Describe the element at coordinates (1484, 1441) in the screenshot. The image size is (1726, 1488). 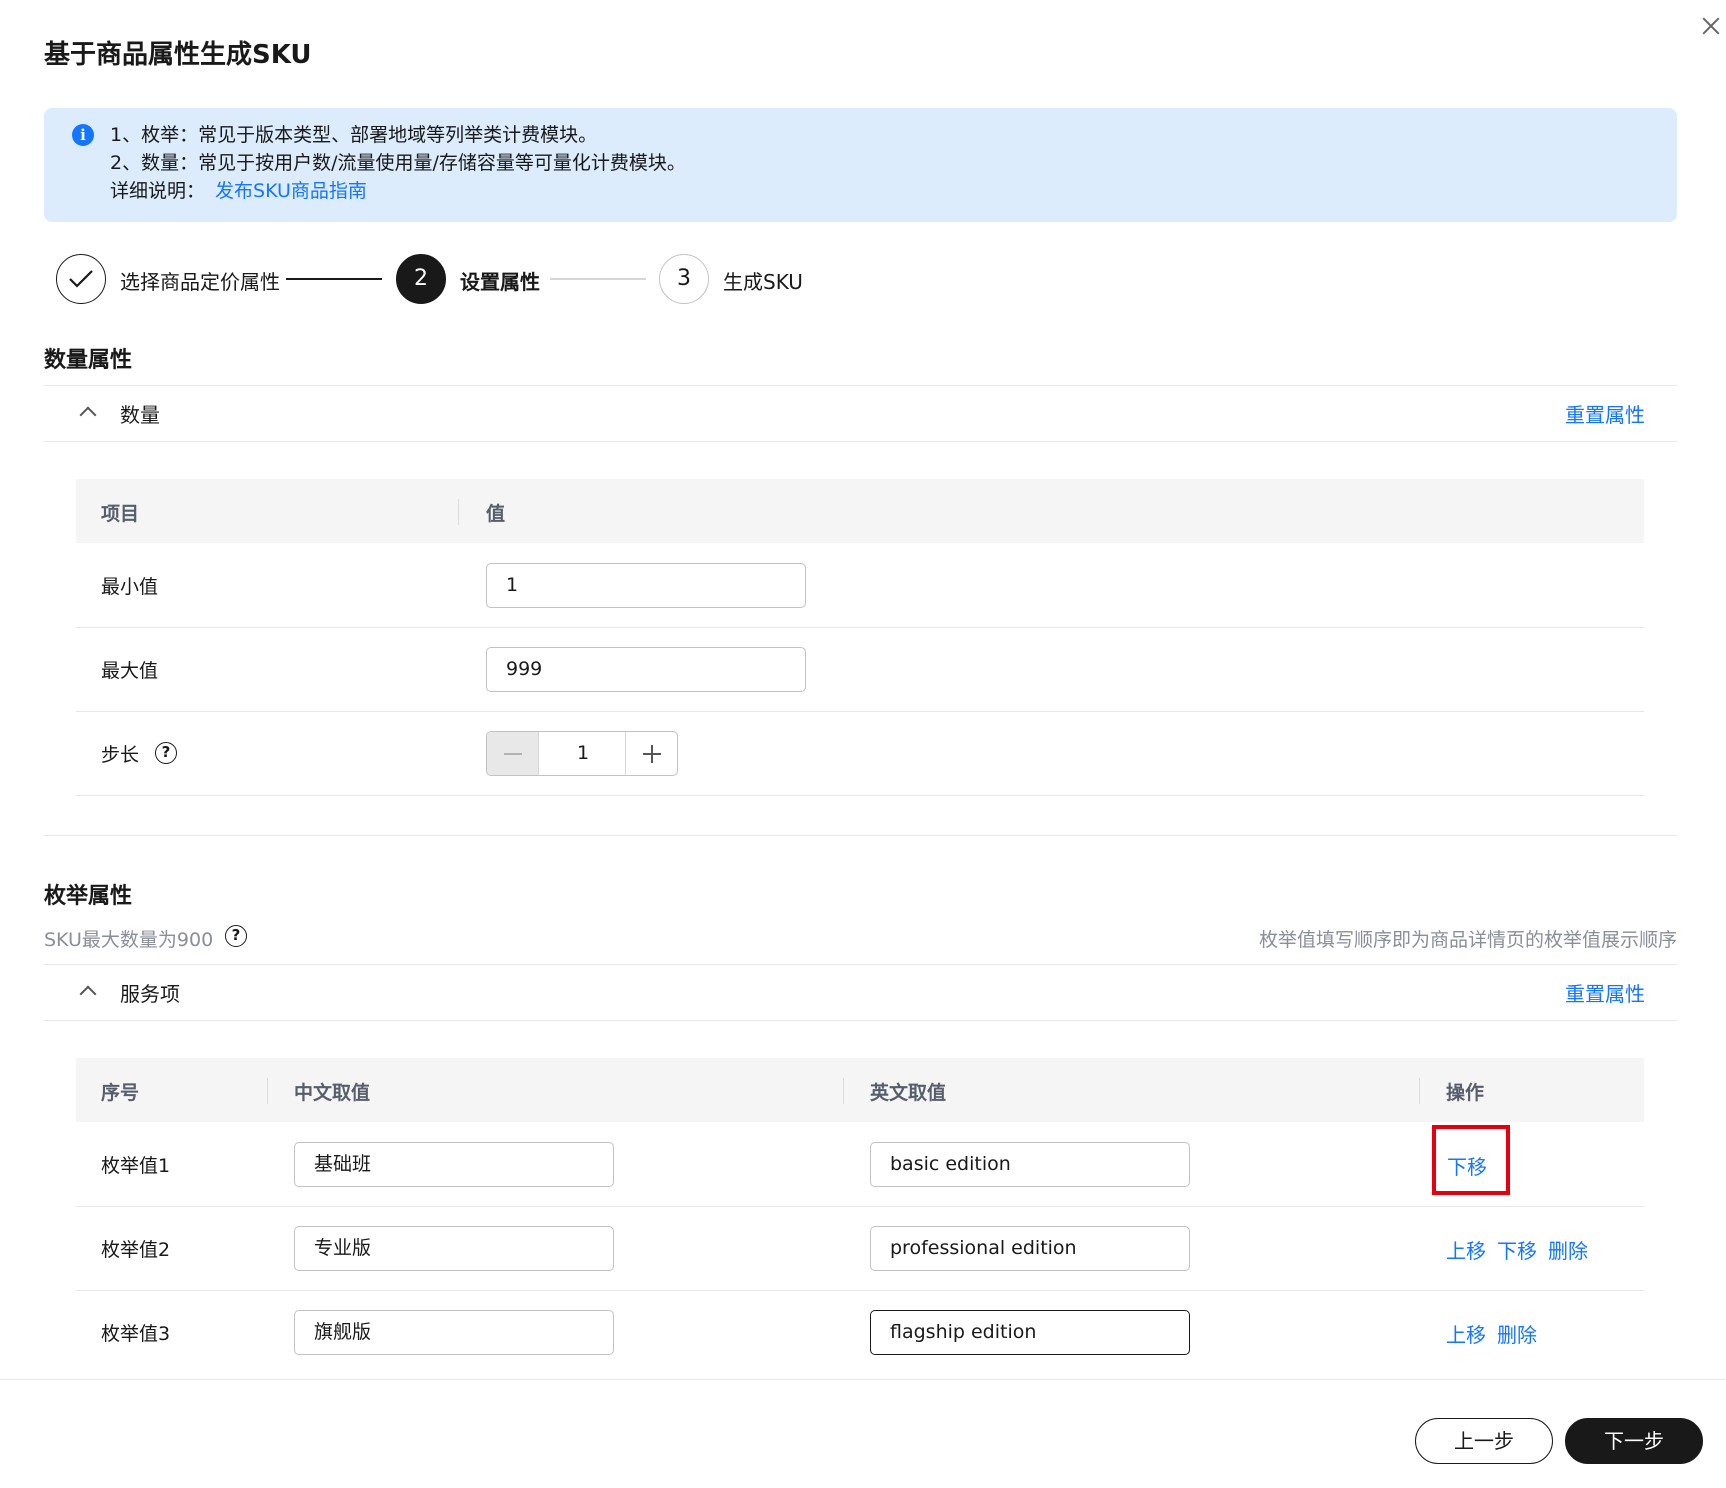
I see `previous-step-button: 上一步` at that location.